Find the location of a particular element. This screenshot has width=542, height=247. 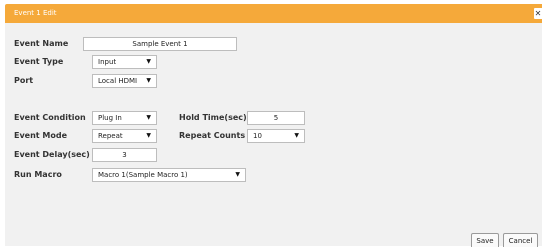

event-mode-value: Repeat is located at coordinates (110, 136).